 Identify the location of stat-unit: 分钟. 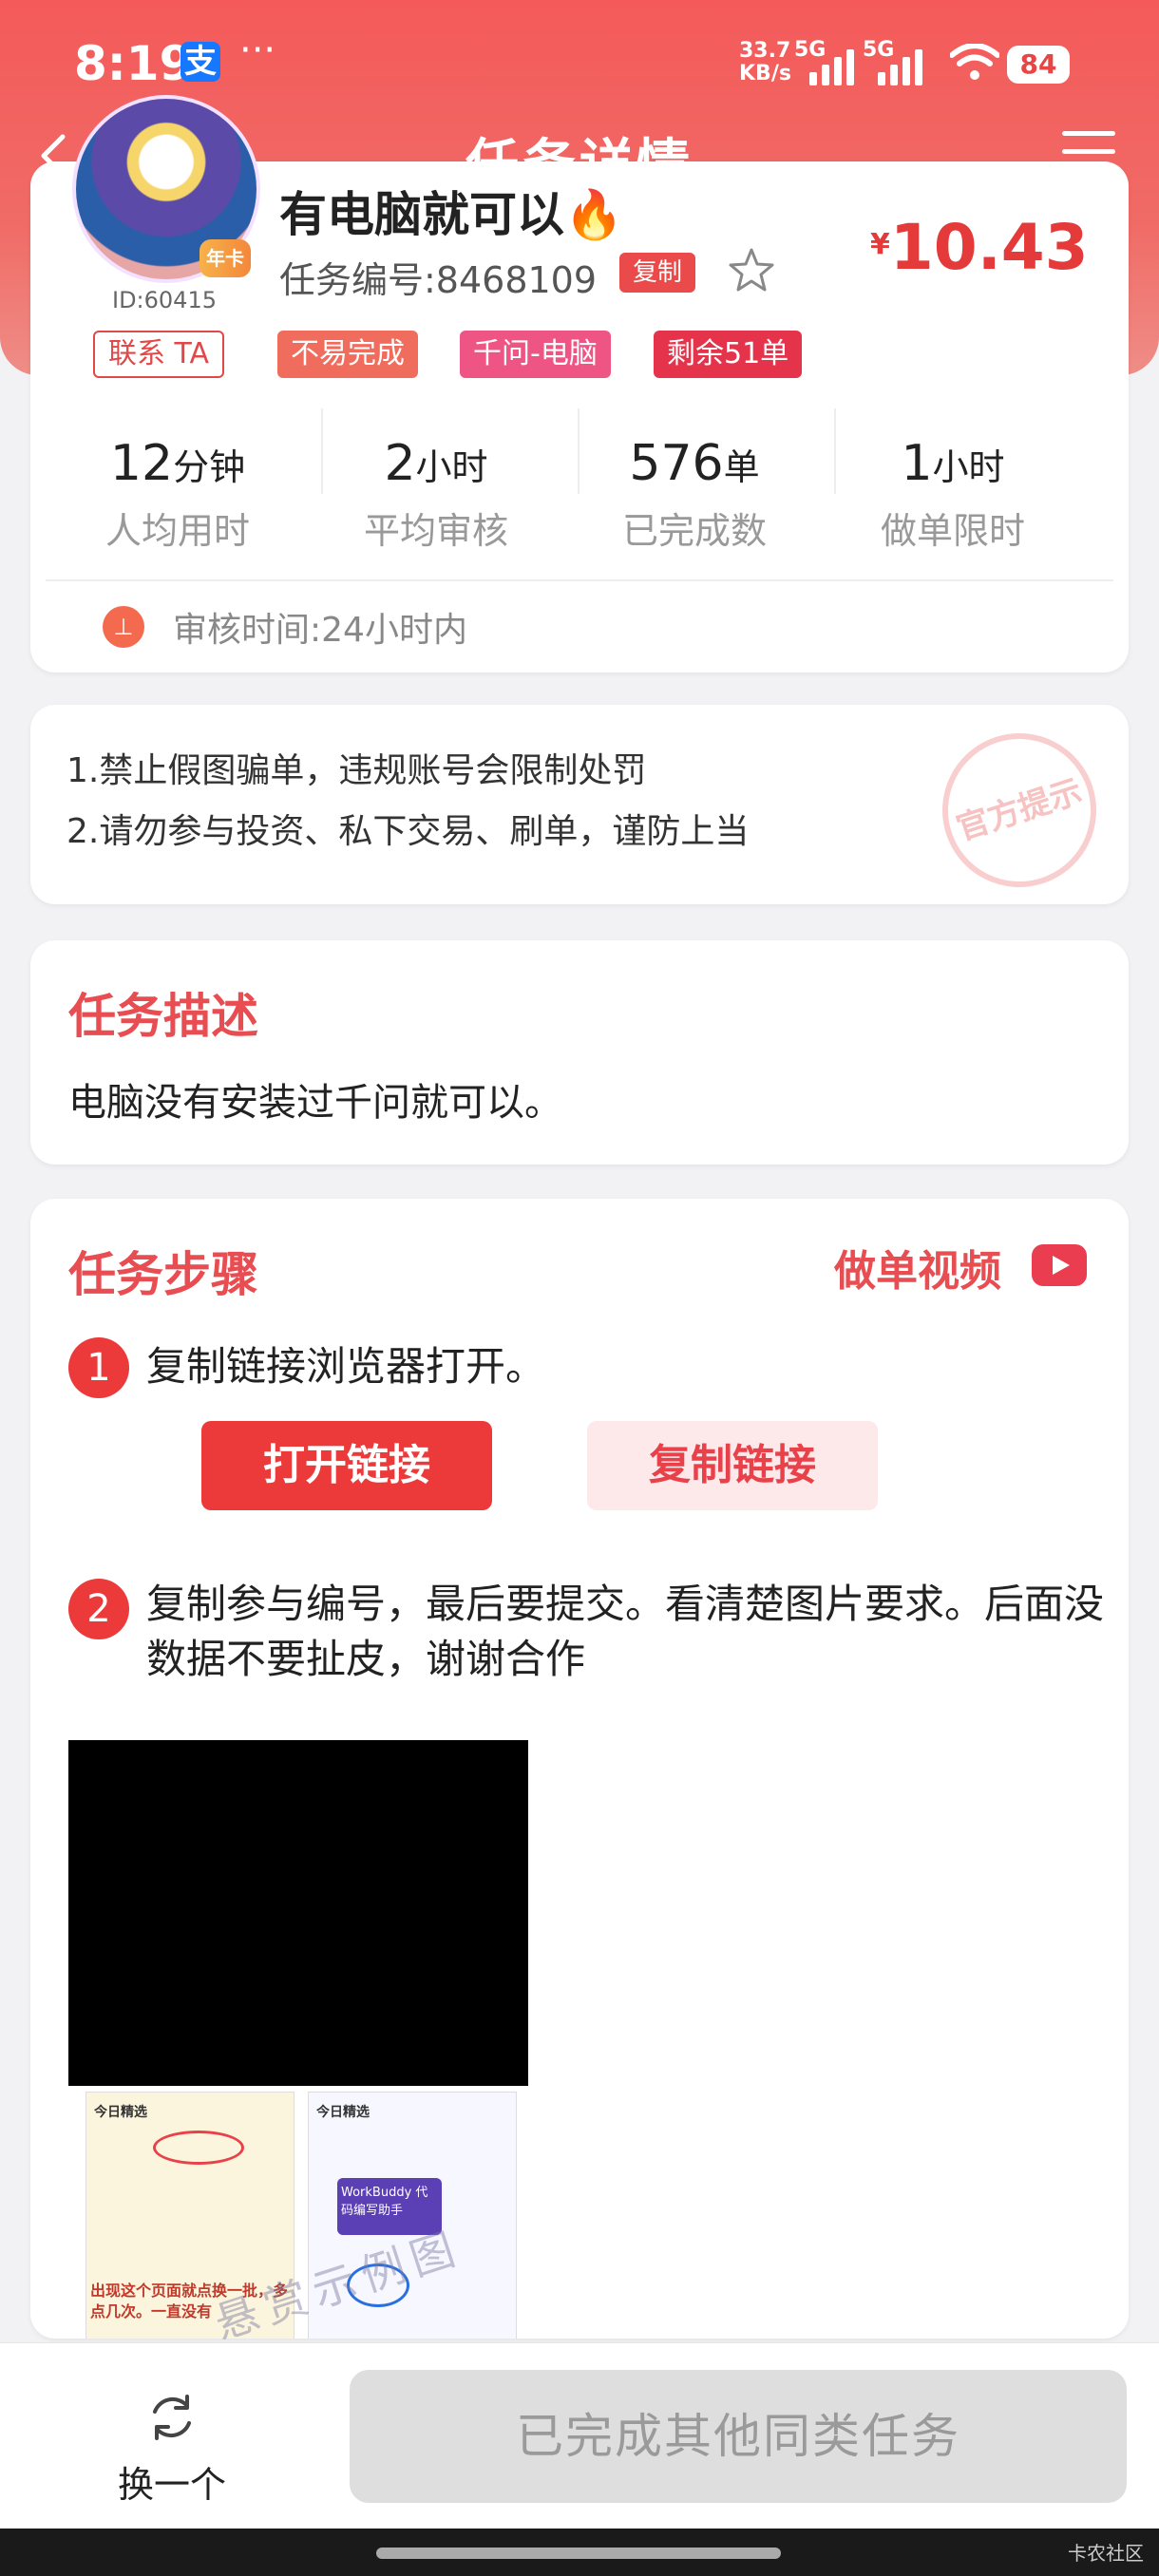
(209, 467).